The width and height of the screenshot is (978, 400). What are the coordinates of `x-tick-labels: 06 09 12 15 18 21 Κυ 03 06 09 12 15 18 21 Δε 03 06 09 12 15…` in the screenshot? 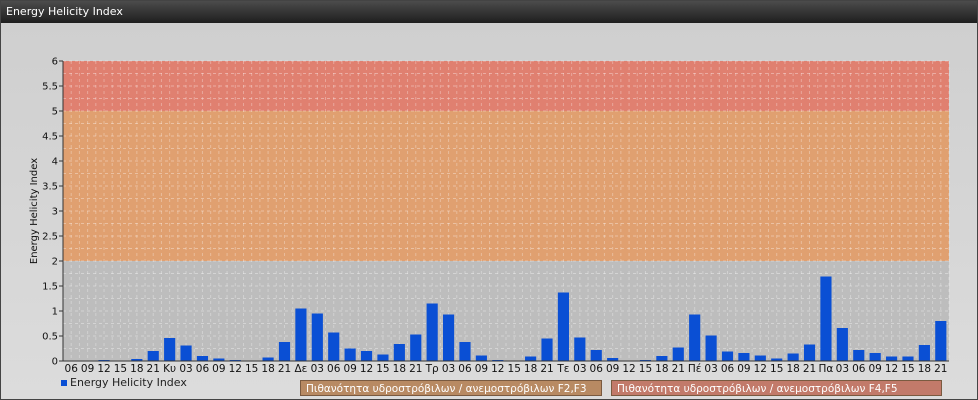 It's located at (506, 369).